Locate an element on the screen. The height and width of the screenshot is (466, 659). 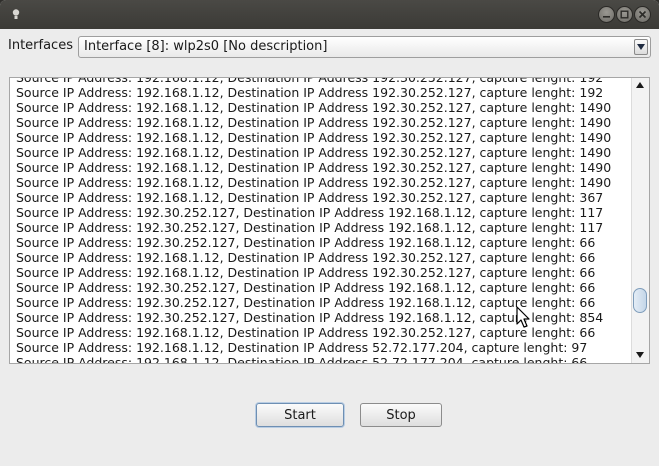
maximize-icon is located at coordinates (624, 14).